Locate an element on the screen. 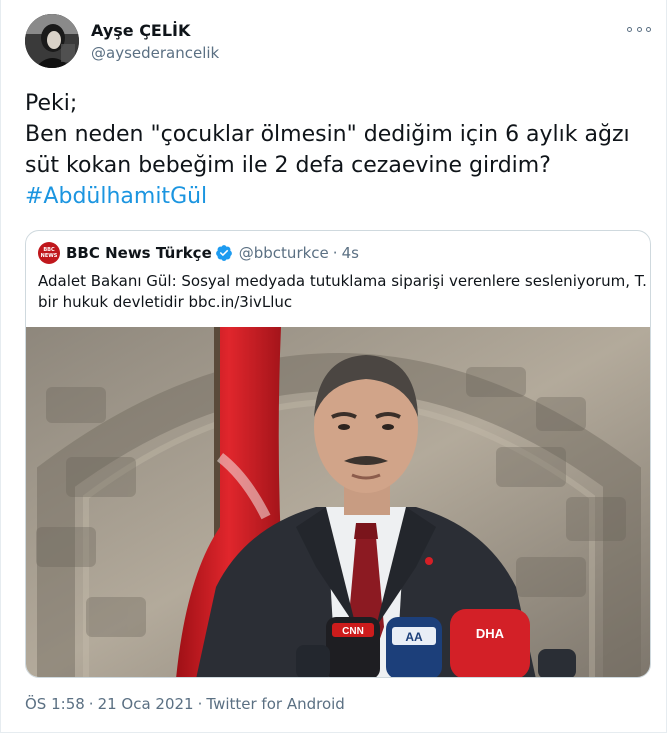 This screenshot has width=667, height=733. author-handle: @aysederancelik is located at coordinates (155, 53).